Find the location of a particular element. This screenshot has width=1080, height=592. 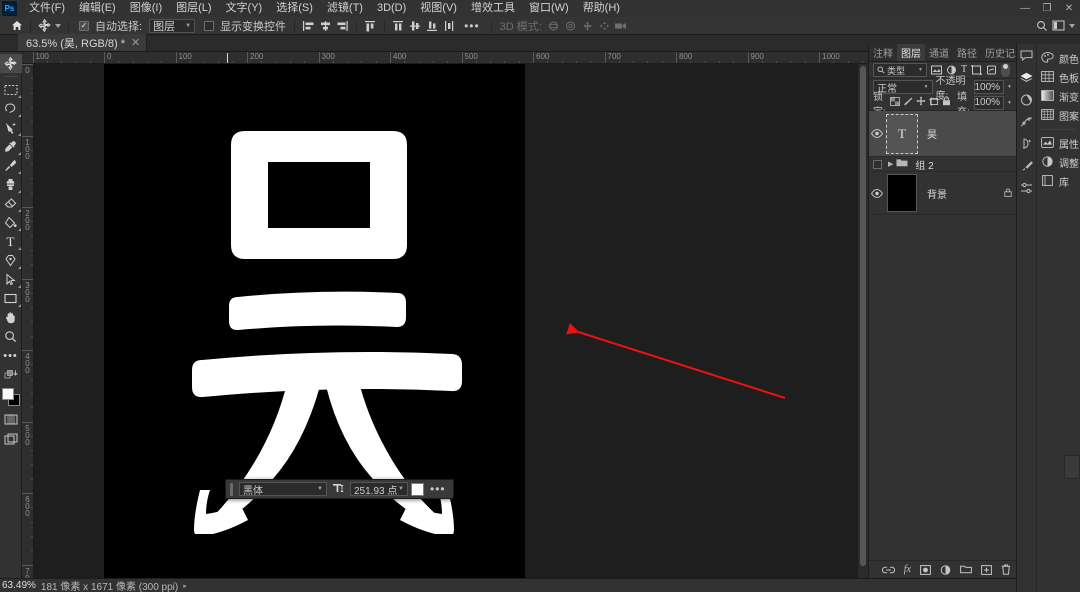

smart-object-filter-icon is located at coordinates (991, 70).